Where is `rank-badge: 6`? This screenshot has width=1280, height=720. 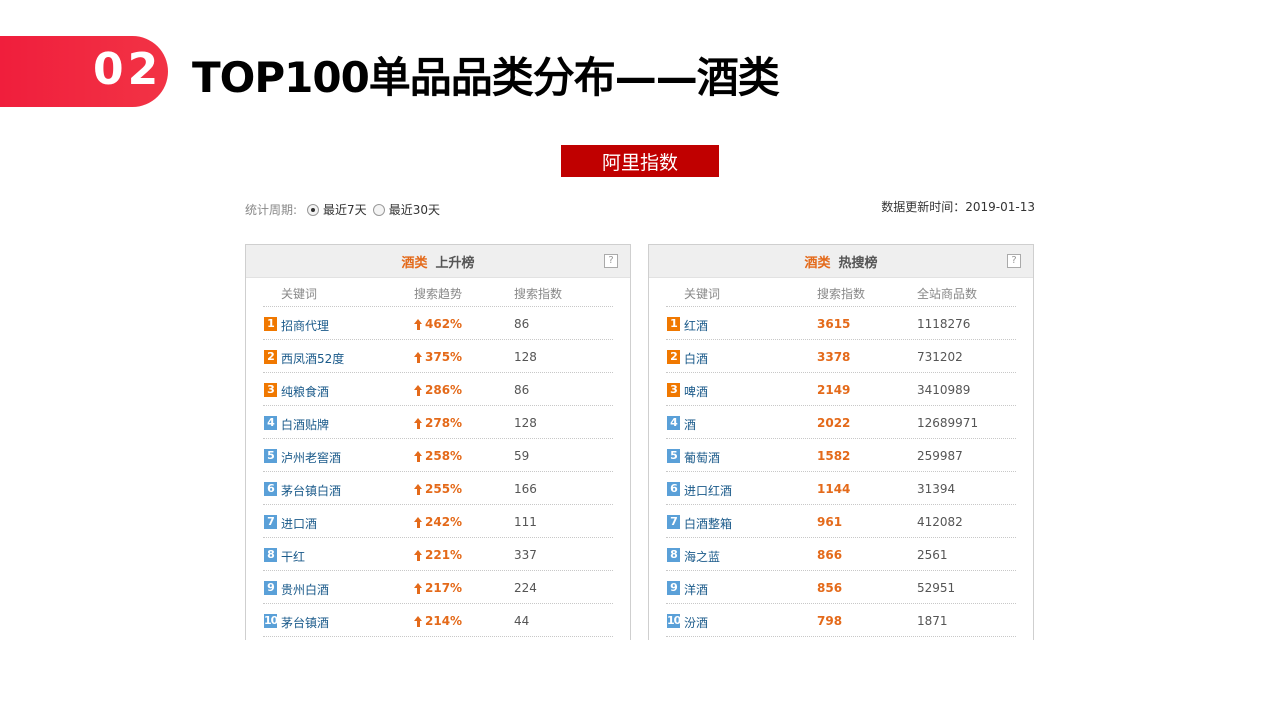 rank-badge: 6 is located at coordinates (673, 489).